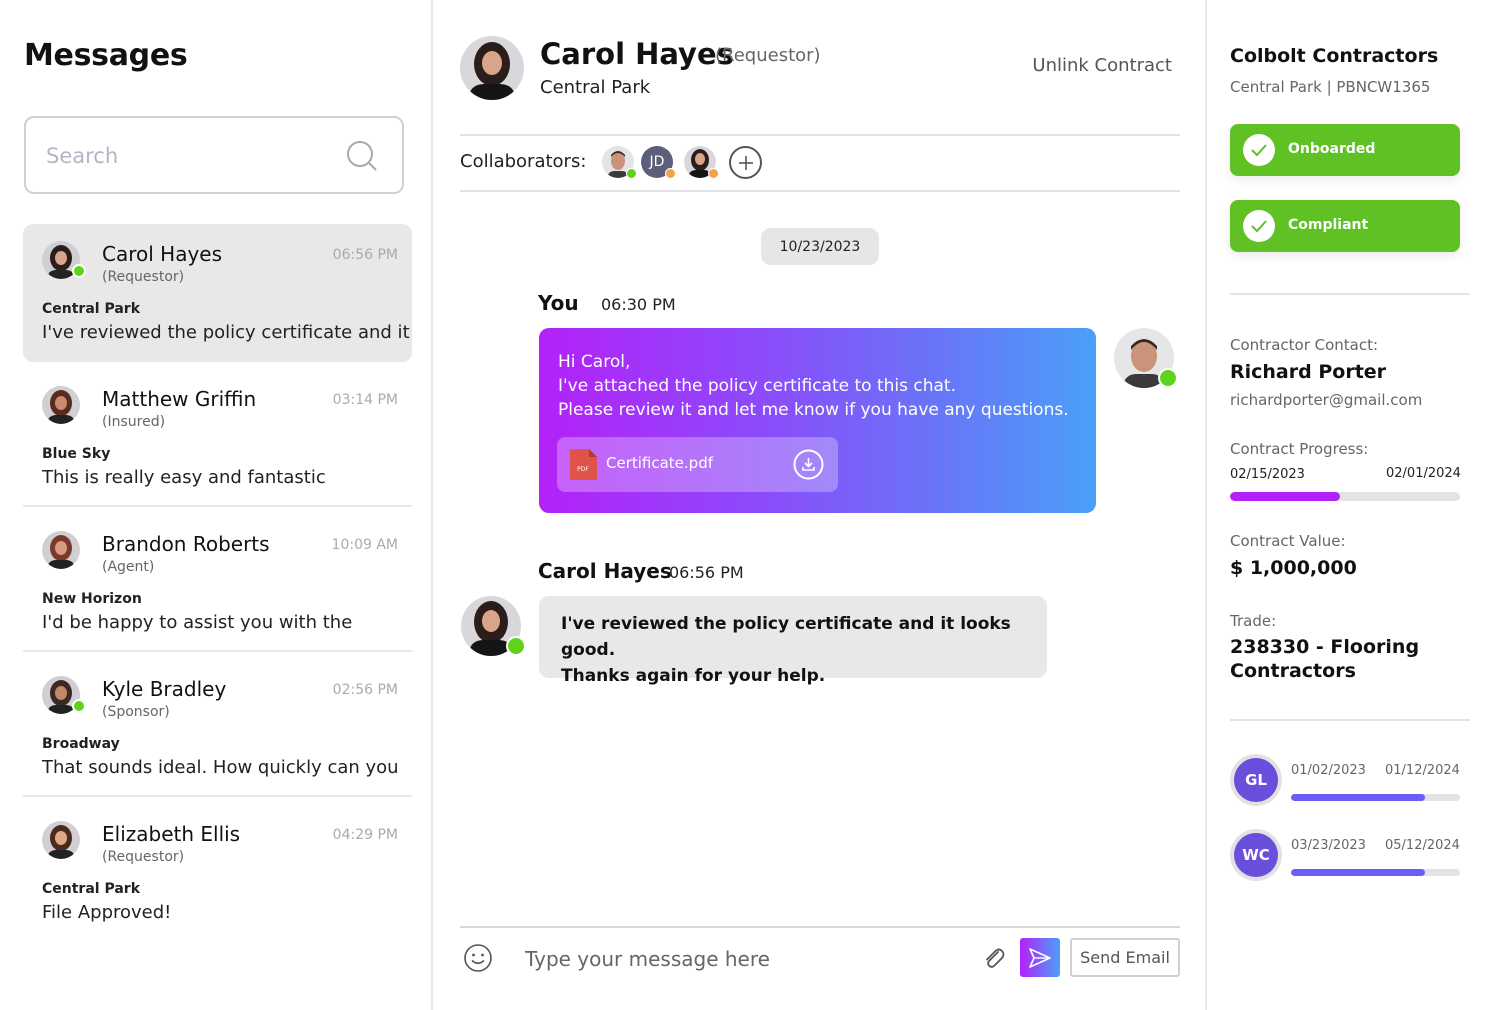 Image resolution: width=1490 pixels, height=1010 pixels. Describe the element at coordinates (594, 362) in the screenshot. I see `message-line: Hi Carol,` at that location.